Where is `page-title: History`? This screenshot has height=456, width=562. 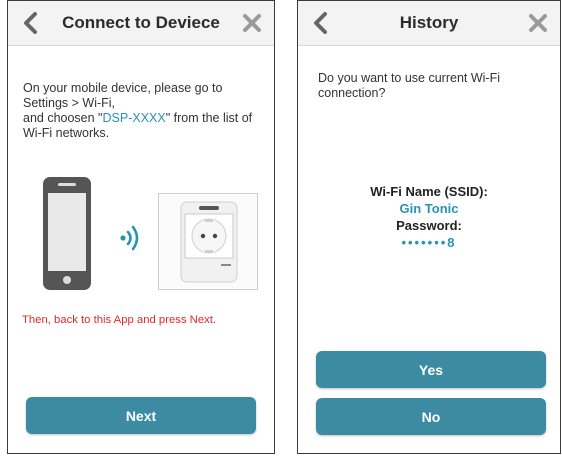 page-title: History is located at coordinates (429, 22).